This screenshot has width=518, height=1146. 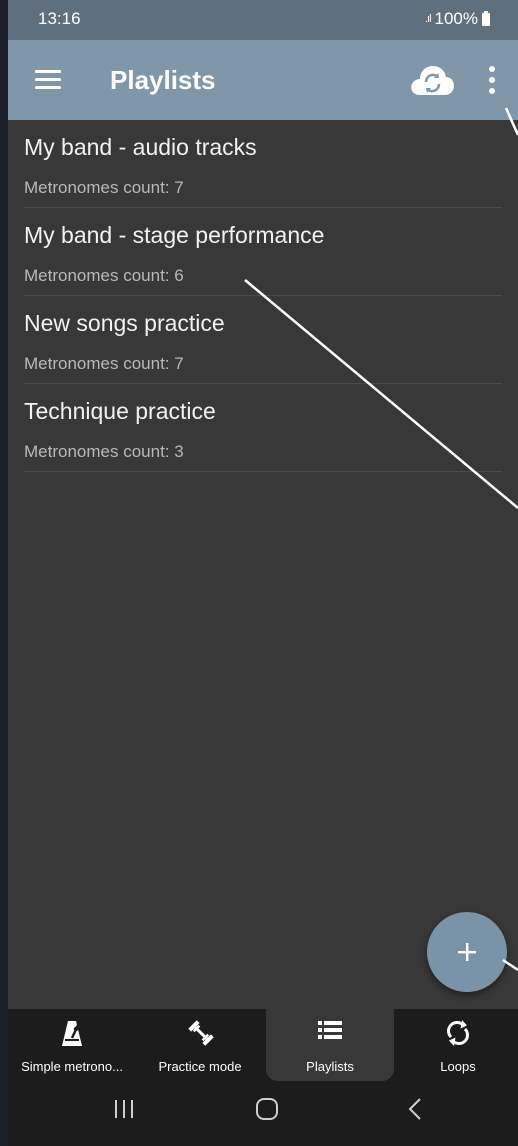 I want to click on tab-playlists: Playlists, so click(x=330, y=1045).